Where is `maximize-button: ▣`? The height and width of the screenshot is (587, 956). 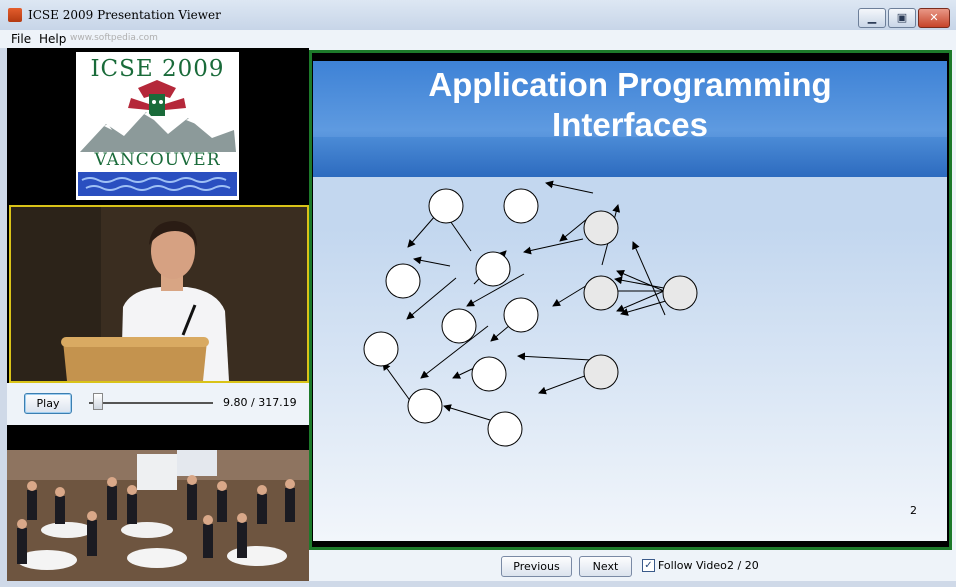
maximize-button: ▣ is located at coordinates (902, 18).